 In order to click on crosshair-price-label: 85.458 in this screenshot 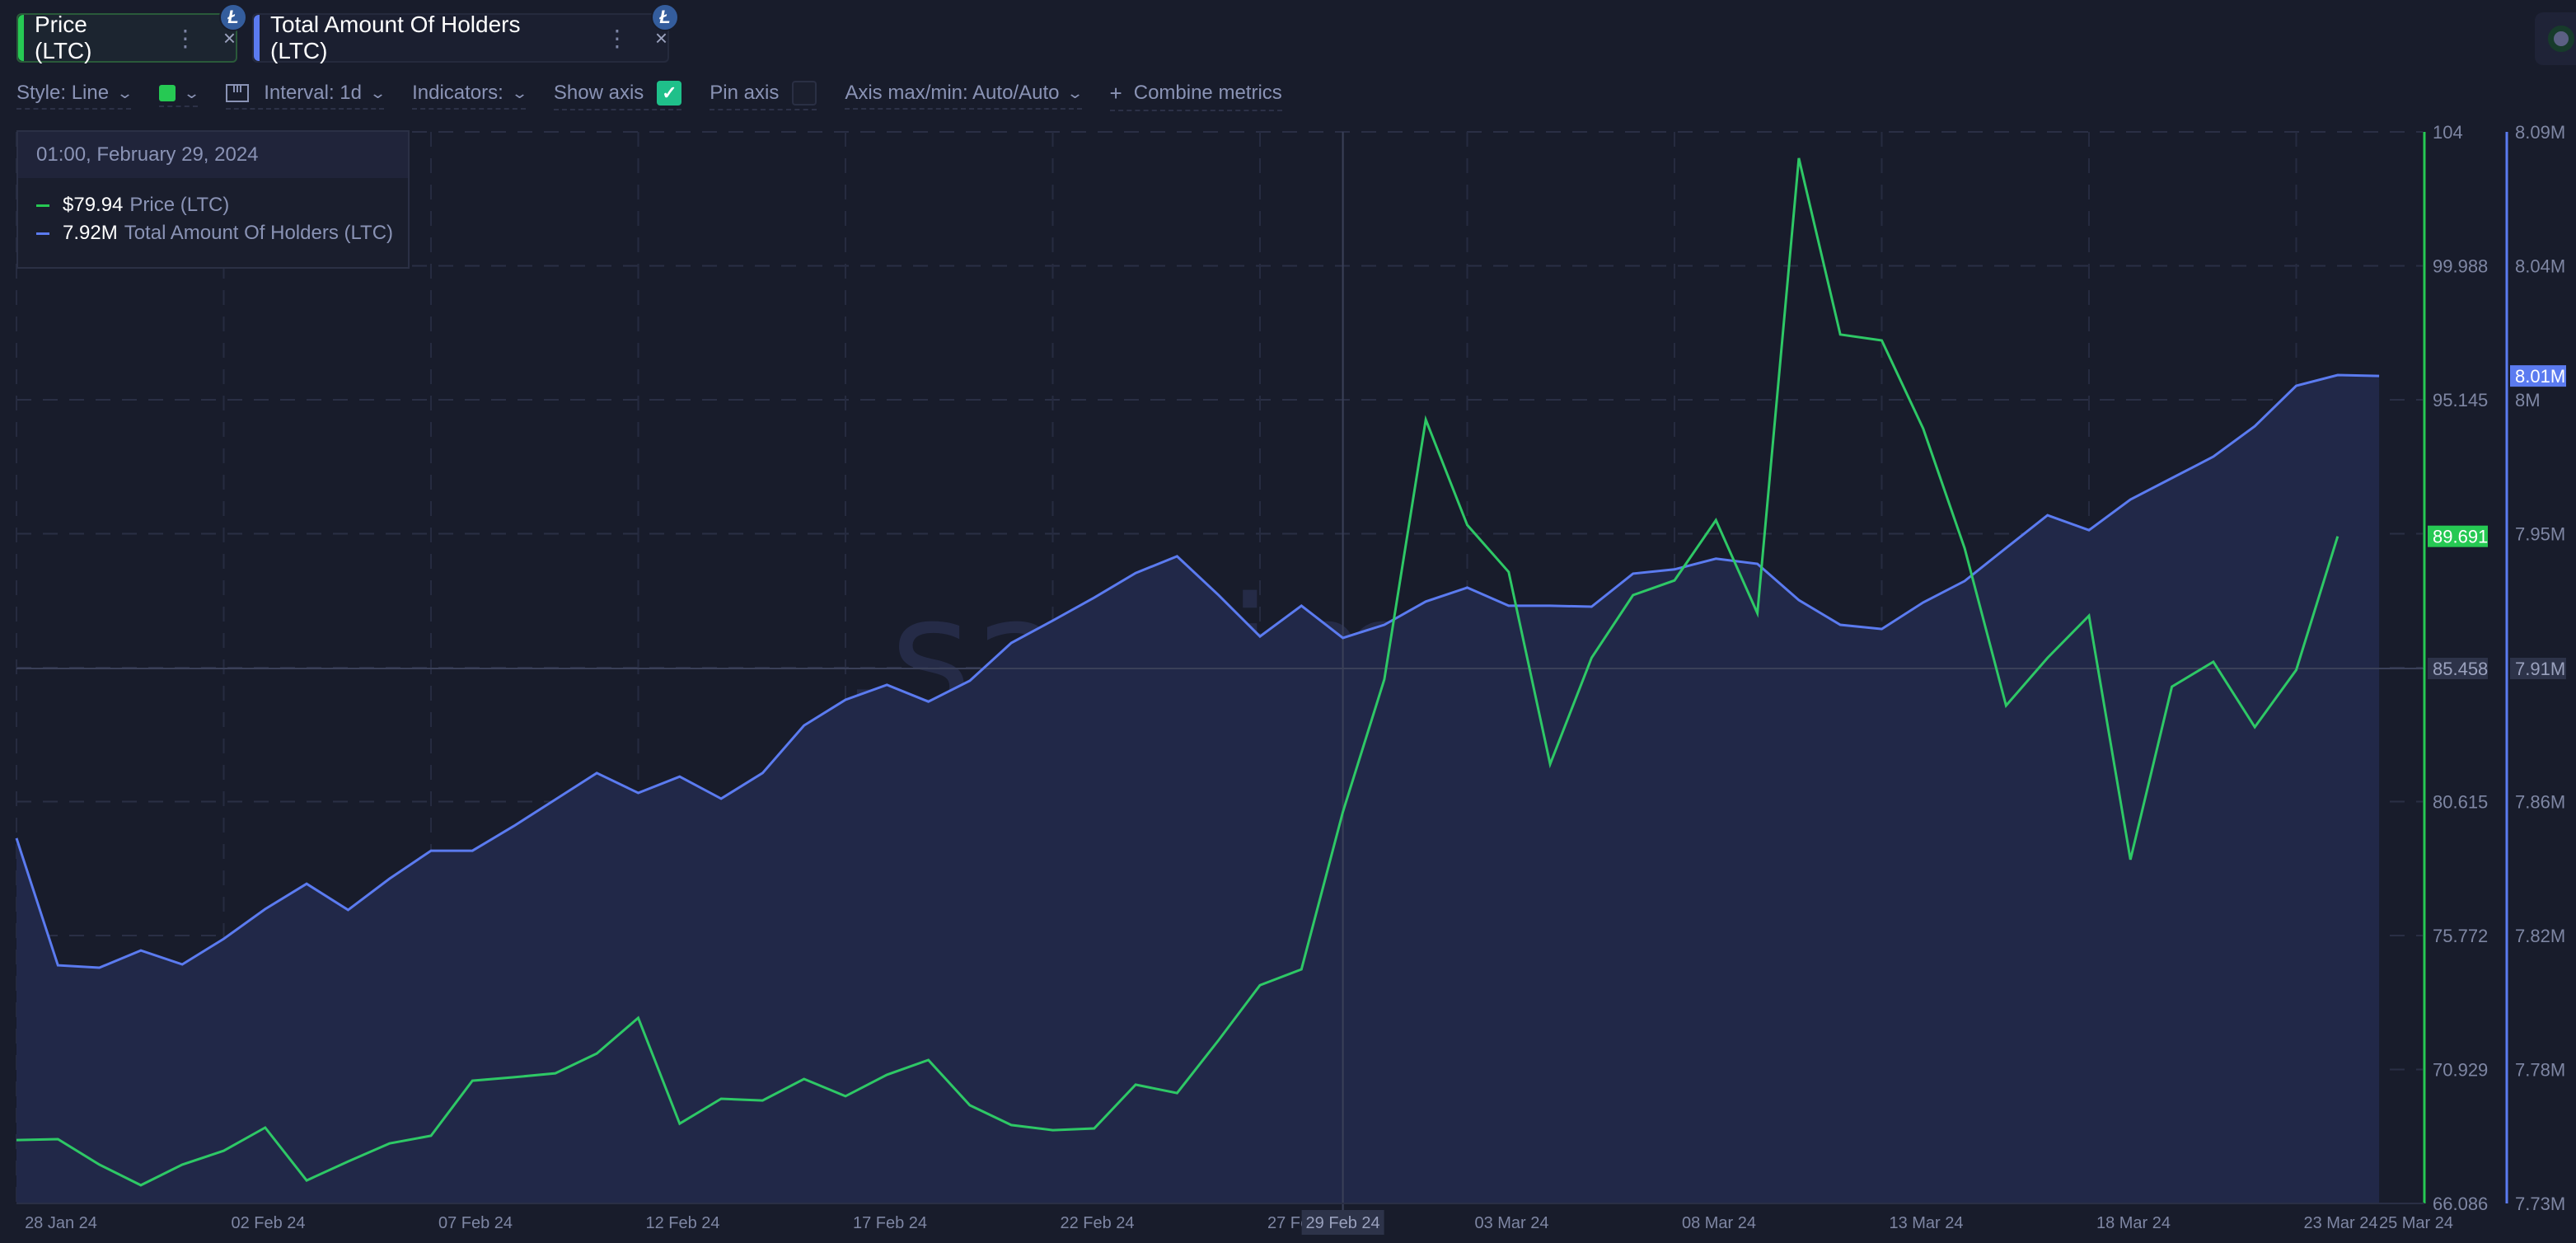, I will do `click(2460, 669)`.